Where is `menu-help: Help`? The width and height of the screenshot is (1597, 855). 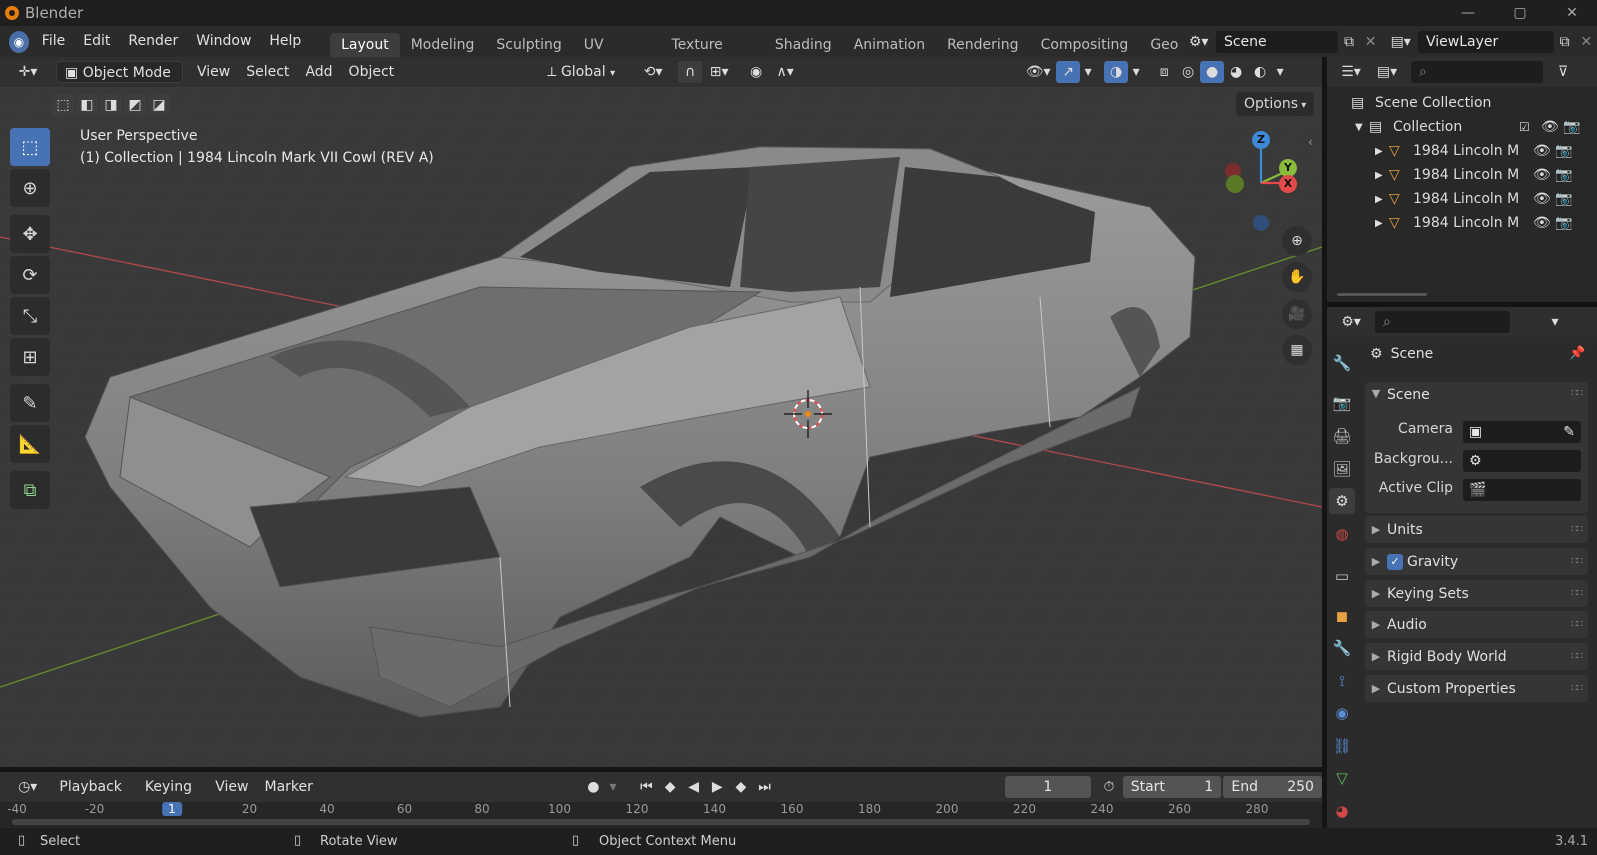 menu-help: Help is located at coordinates (285, 41).